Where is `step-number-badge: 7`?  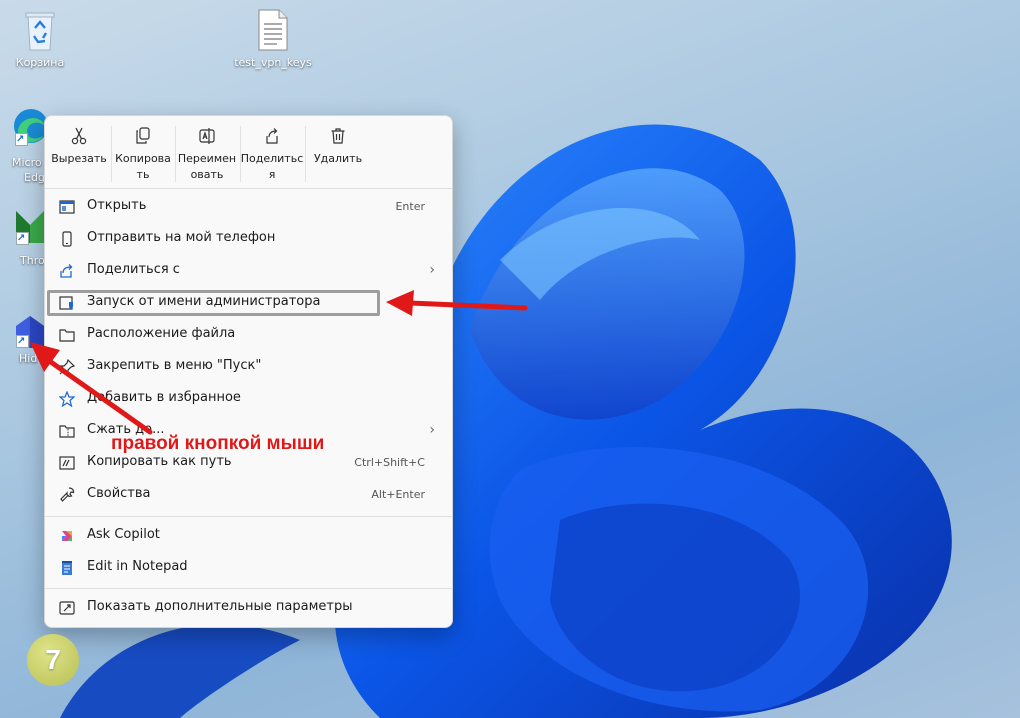 step-number-badge: 7 is located at coordinates (53, 660).